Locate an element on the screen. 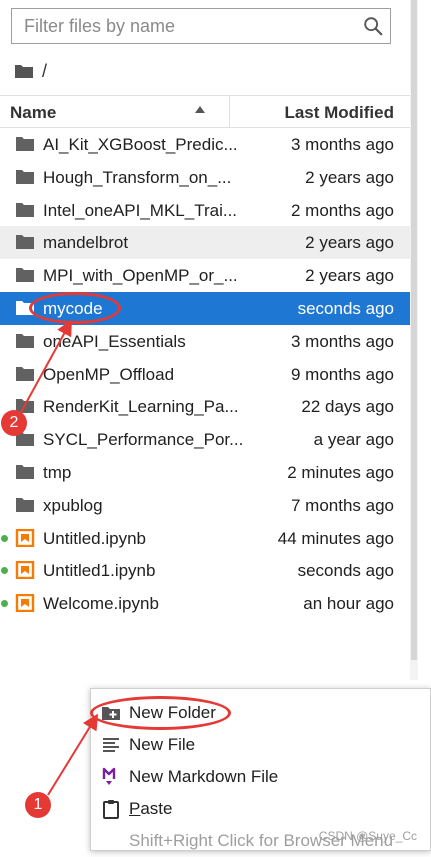  folder-home-icon is located at coordinates (24, 71).